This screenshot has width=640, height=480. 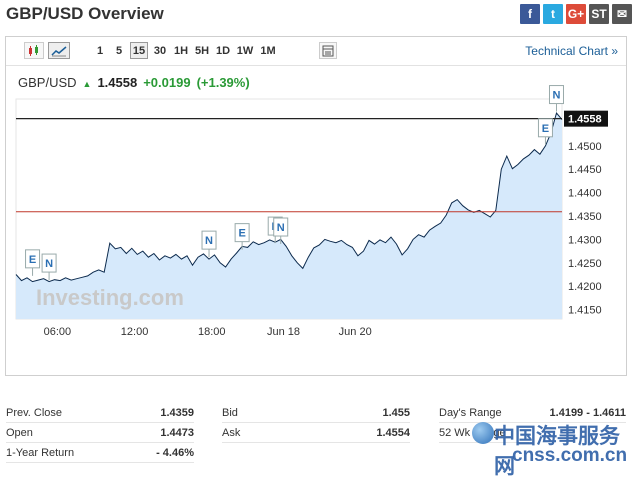 I want to click on ask-label: Ask, so click(x=272, y=433).